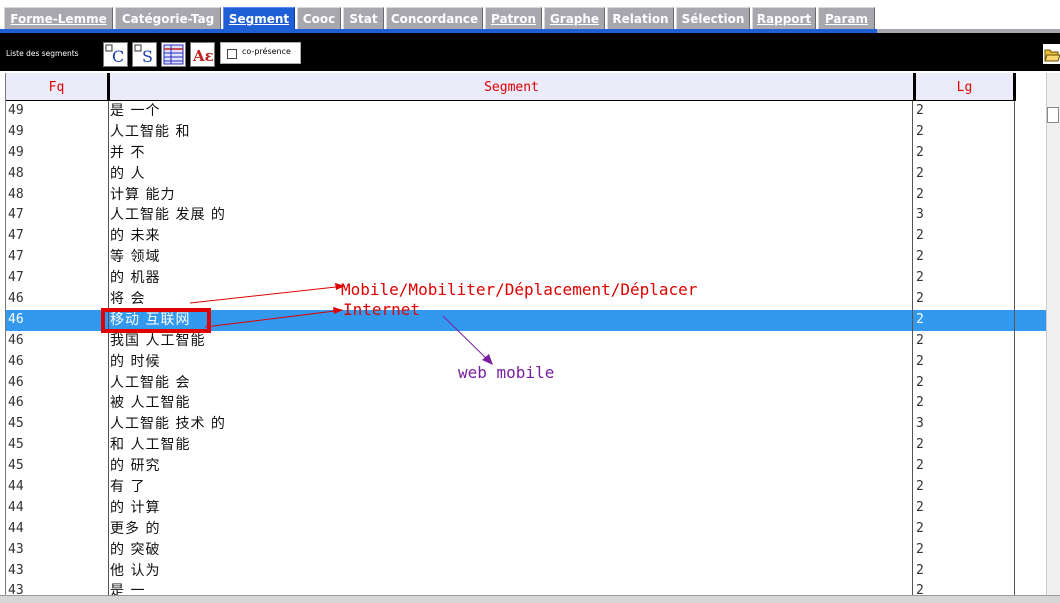 Image resolution: width=1060 pixels, height=603 pixels. I want to click on font-button: Aɛ, so click(202, 54).